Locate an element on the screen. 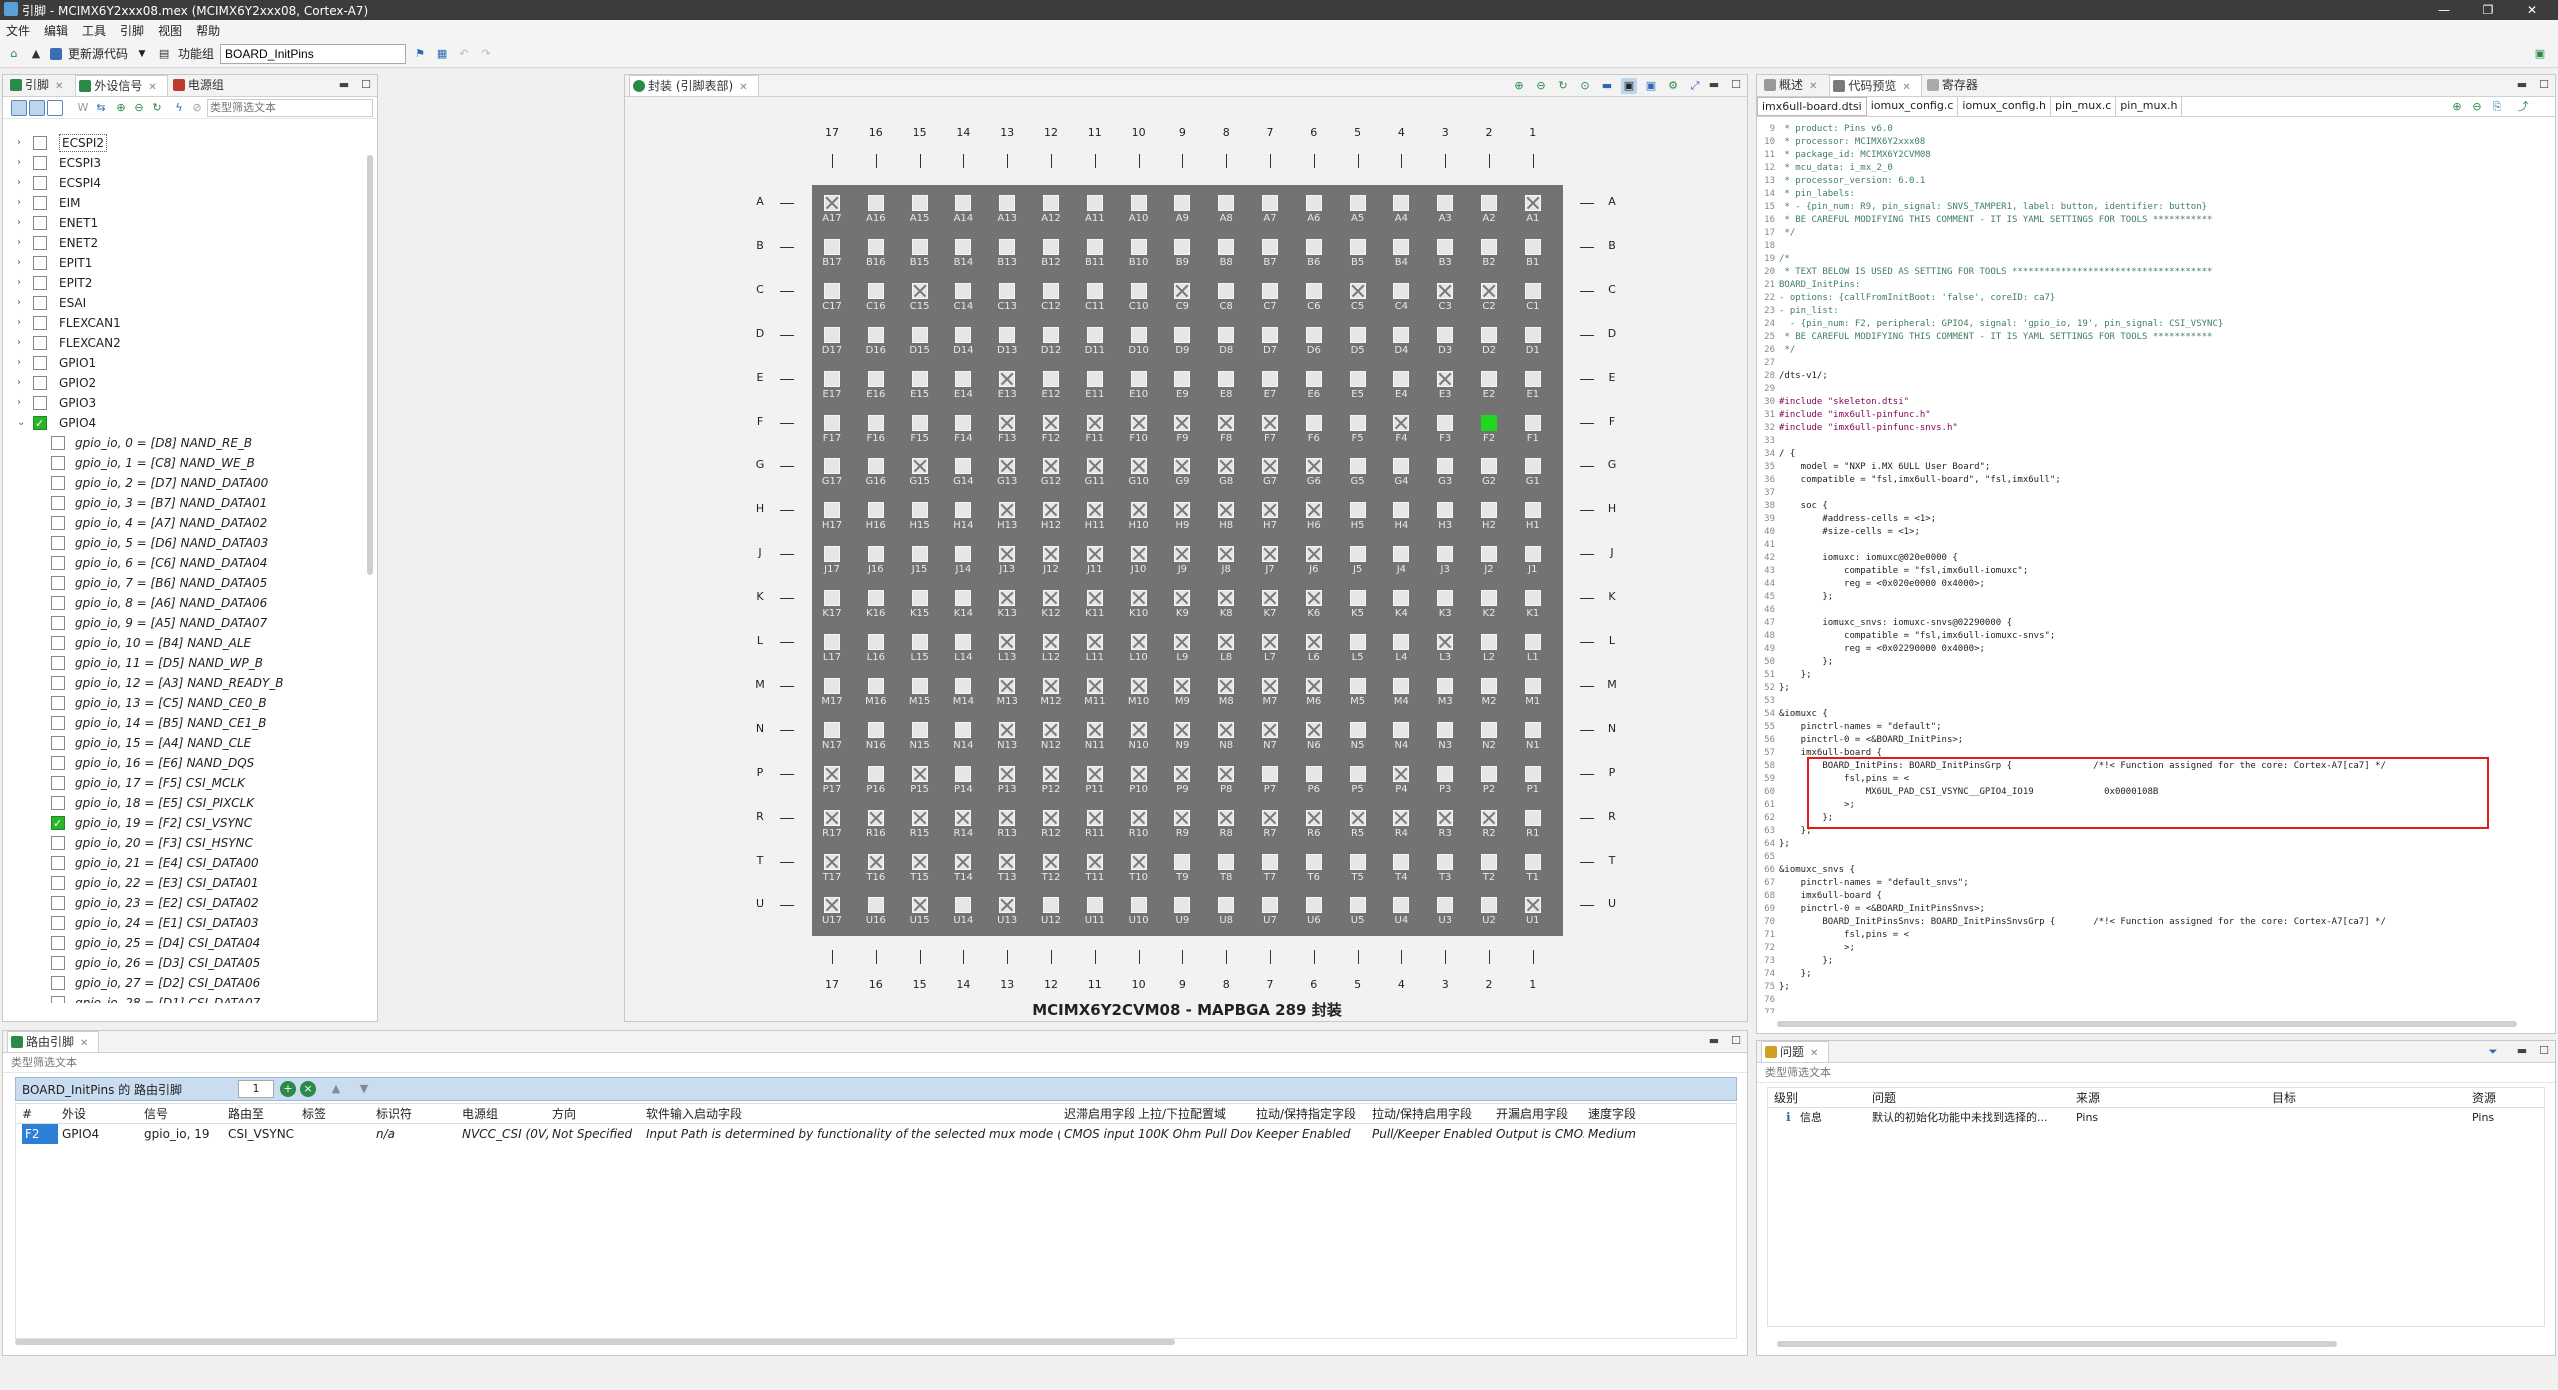 The image size is (2558, 1390). pin-D17 is located at coordinates (832, 334).